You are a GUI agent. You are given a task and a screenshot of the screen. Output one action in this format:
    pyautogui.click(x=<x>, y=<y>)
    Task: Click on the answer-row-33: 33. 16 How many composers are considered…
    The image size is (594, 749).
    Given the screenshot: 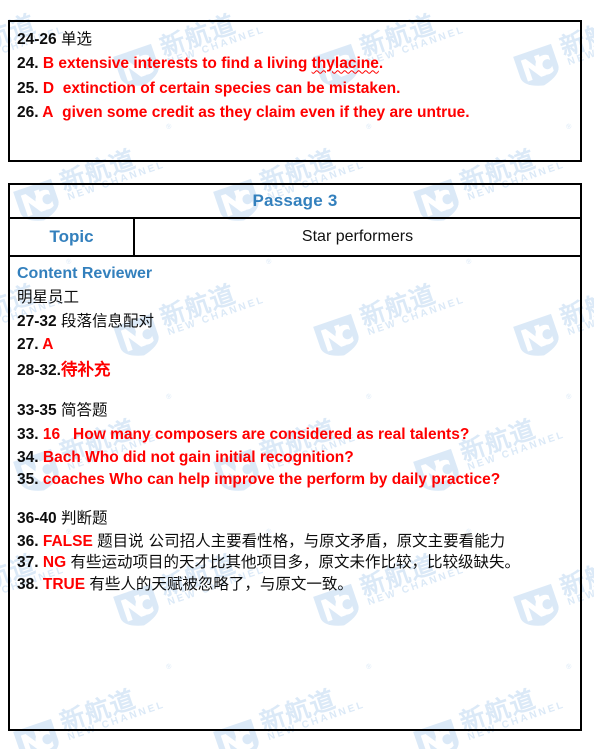 What is the action you would take?
    pyautogui.click(x=295, y=435)
    